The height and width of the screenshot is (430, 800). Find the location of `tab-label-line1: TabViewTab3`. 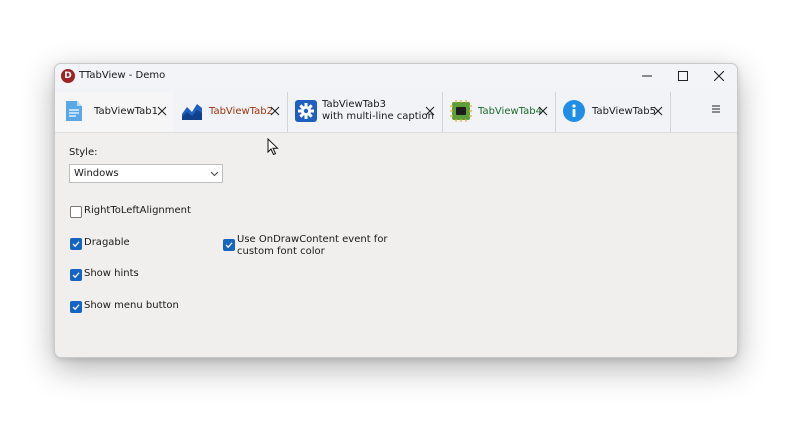

tab-label-line1: TabViewTab3 is located at coordinates (354, 104).